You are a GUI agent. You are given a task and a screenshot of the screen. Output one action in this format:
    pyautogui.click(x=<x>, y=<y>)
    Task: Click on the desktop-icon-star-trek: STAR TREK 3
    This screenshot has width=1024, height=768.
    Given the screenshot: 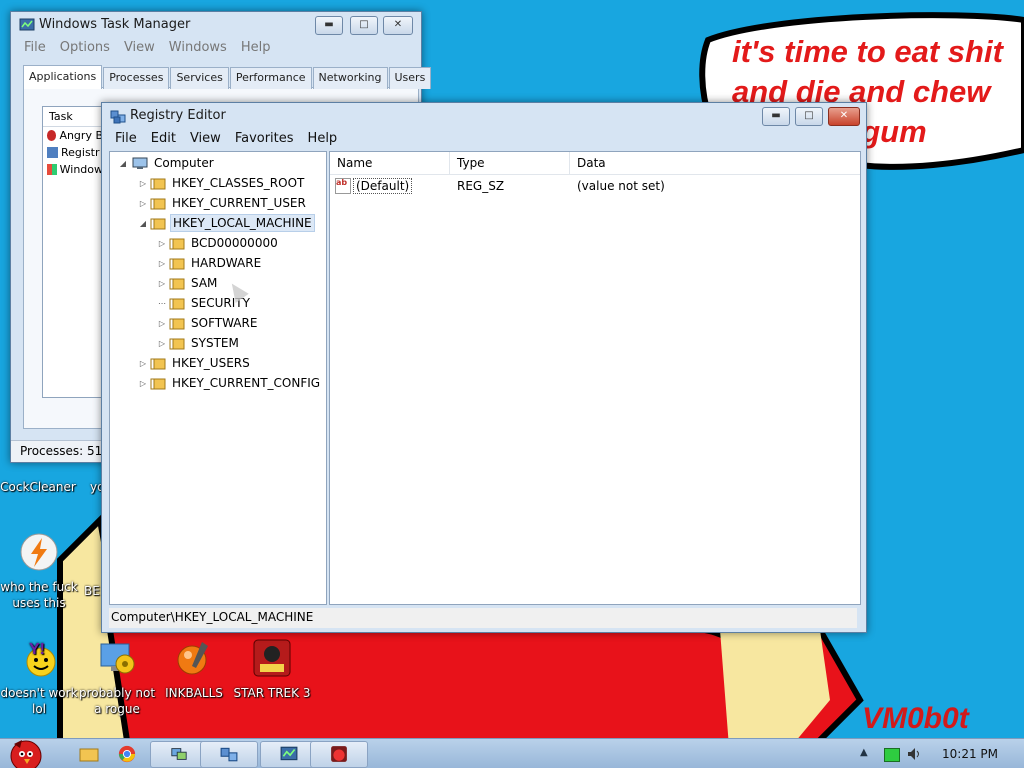 What is the action you would take?
    pyautogui.click(x=272, y=669)
    